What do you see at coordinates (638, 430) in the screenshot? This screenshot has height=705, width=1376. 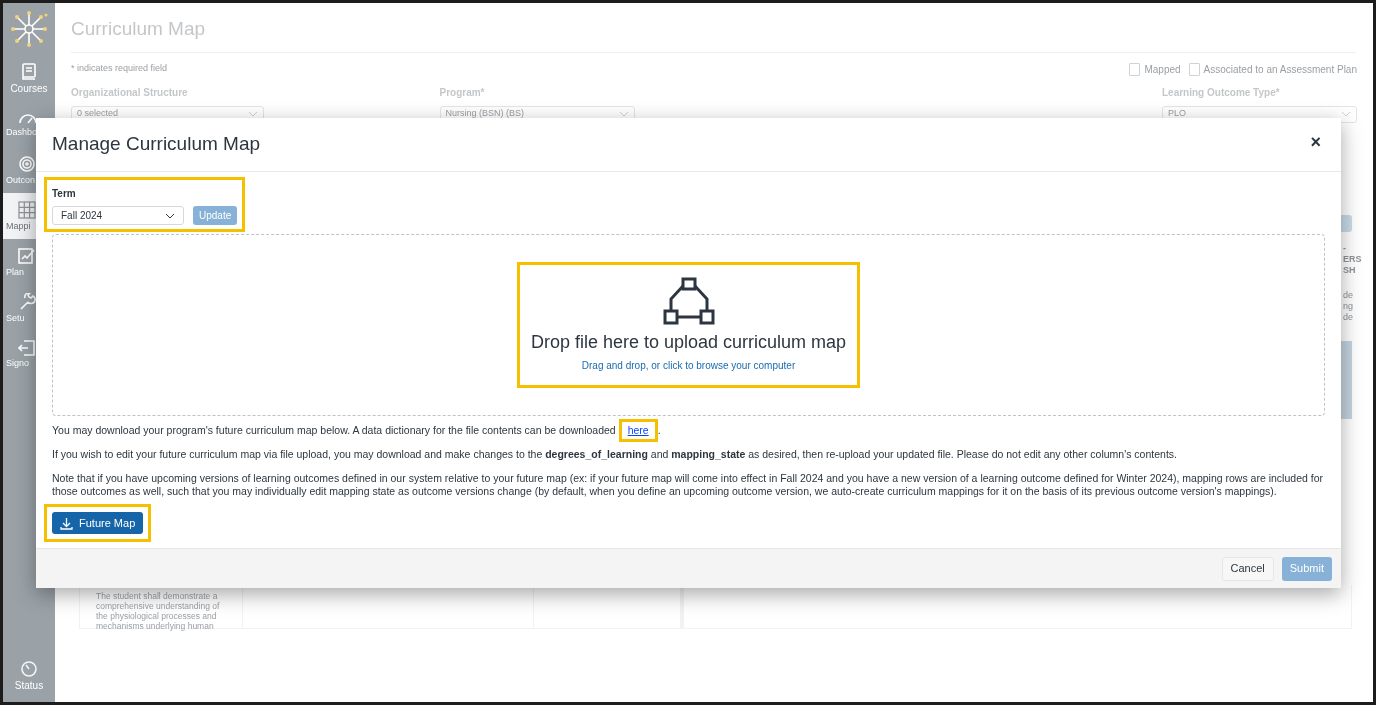 I see `download-link: here` at bounding box center [638, 430].